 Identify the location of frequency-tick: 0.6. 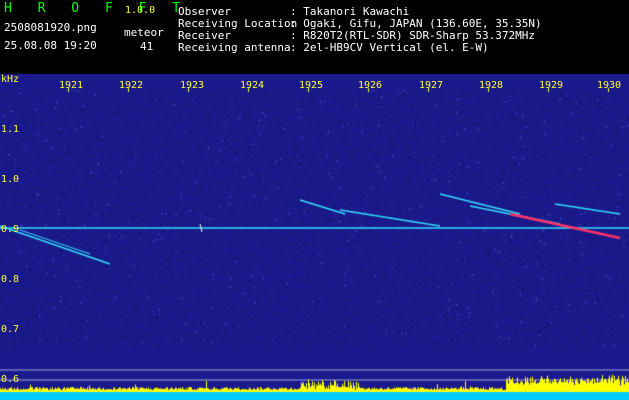
(10, 379).